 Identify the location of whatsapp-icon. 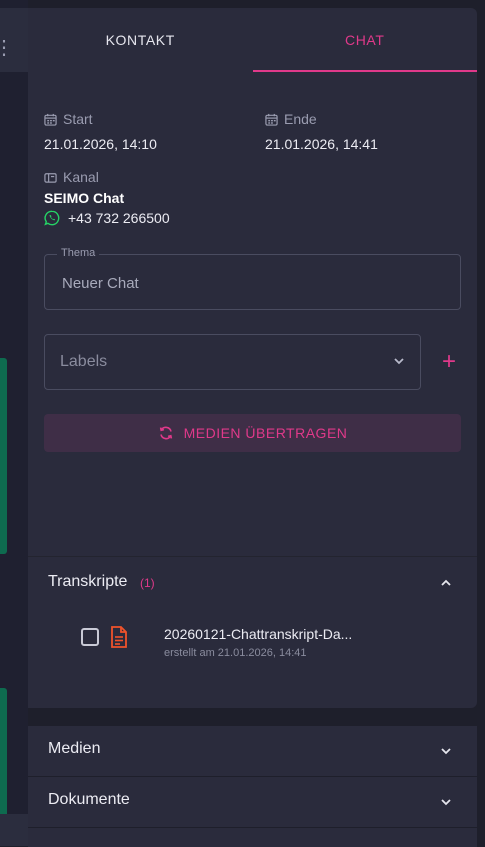
(52, 218).